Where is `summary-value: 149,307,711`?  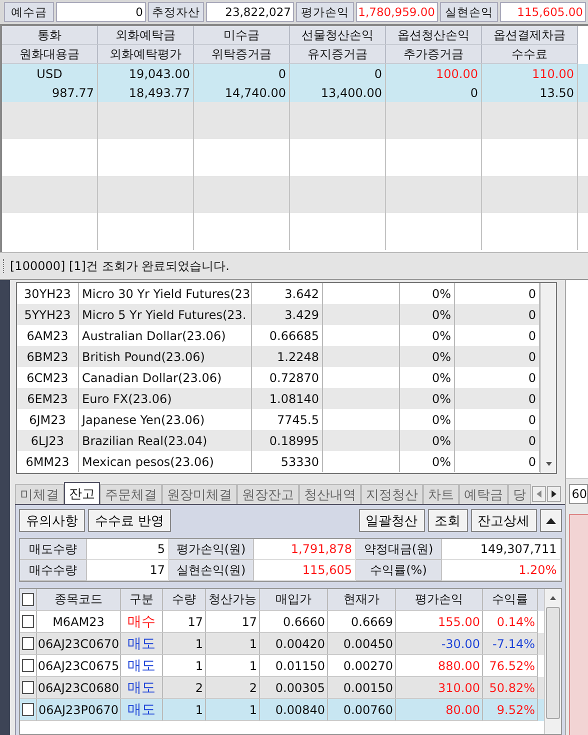 summary-value: 149,307,711 is located at coordinates (501, 549).